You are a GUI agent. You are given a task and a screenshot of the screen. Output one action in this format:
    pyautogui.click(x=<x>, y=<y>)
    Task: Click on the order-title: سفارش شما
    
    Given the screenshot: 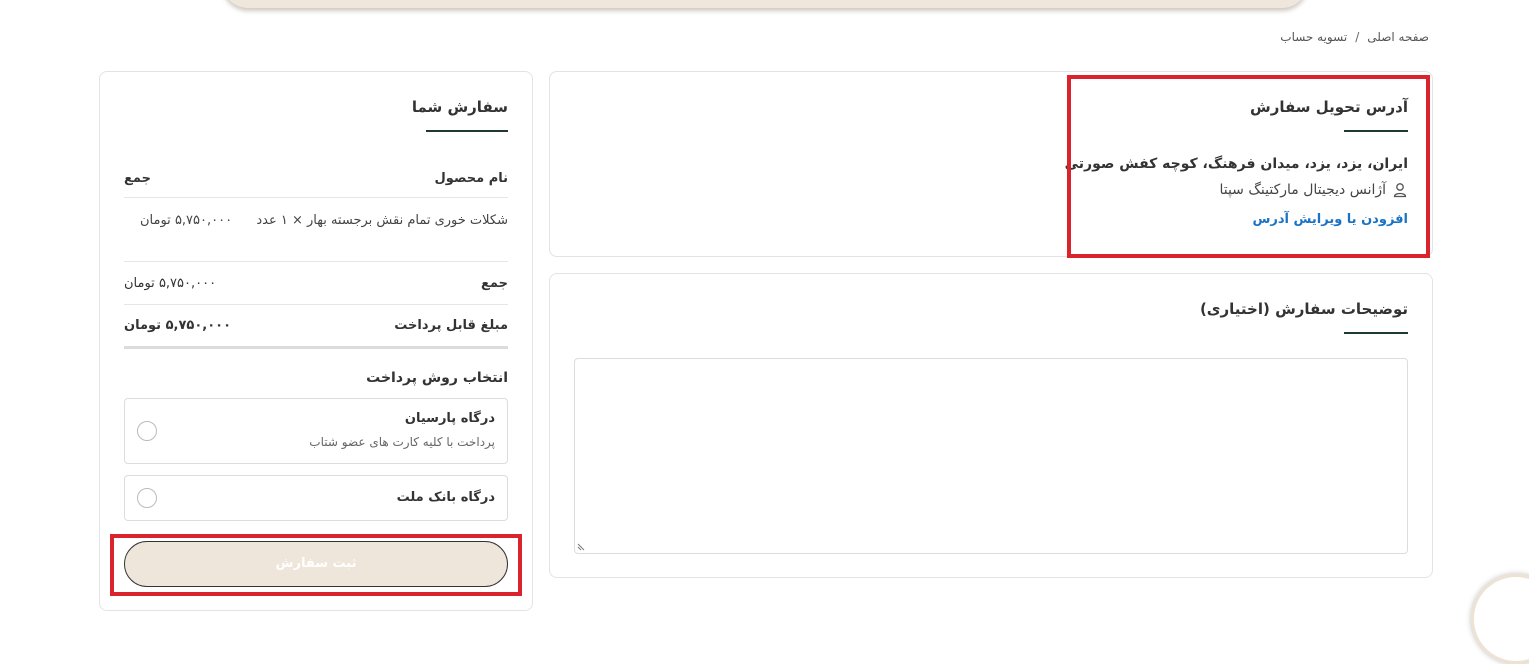 What is the action you would take?
    pyautogui.click(x=459, y=107)
    